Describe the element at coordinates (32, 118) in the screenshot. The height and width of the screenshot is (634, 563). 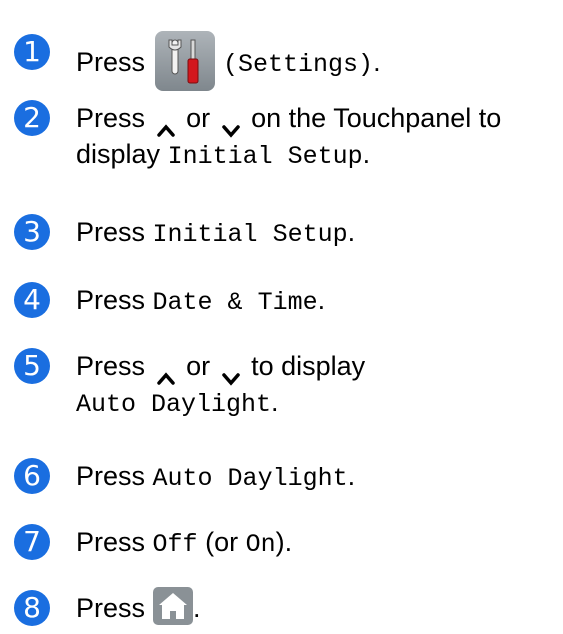
I see `step-number: 2` at that location.